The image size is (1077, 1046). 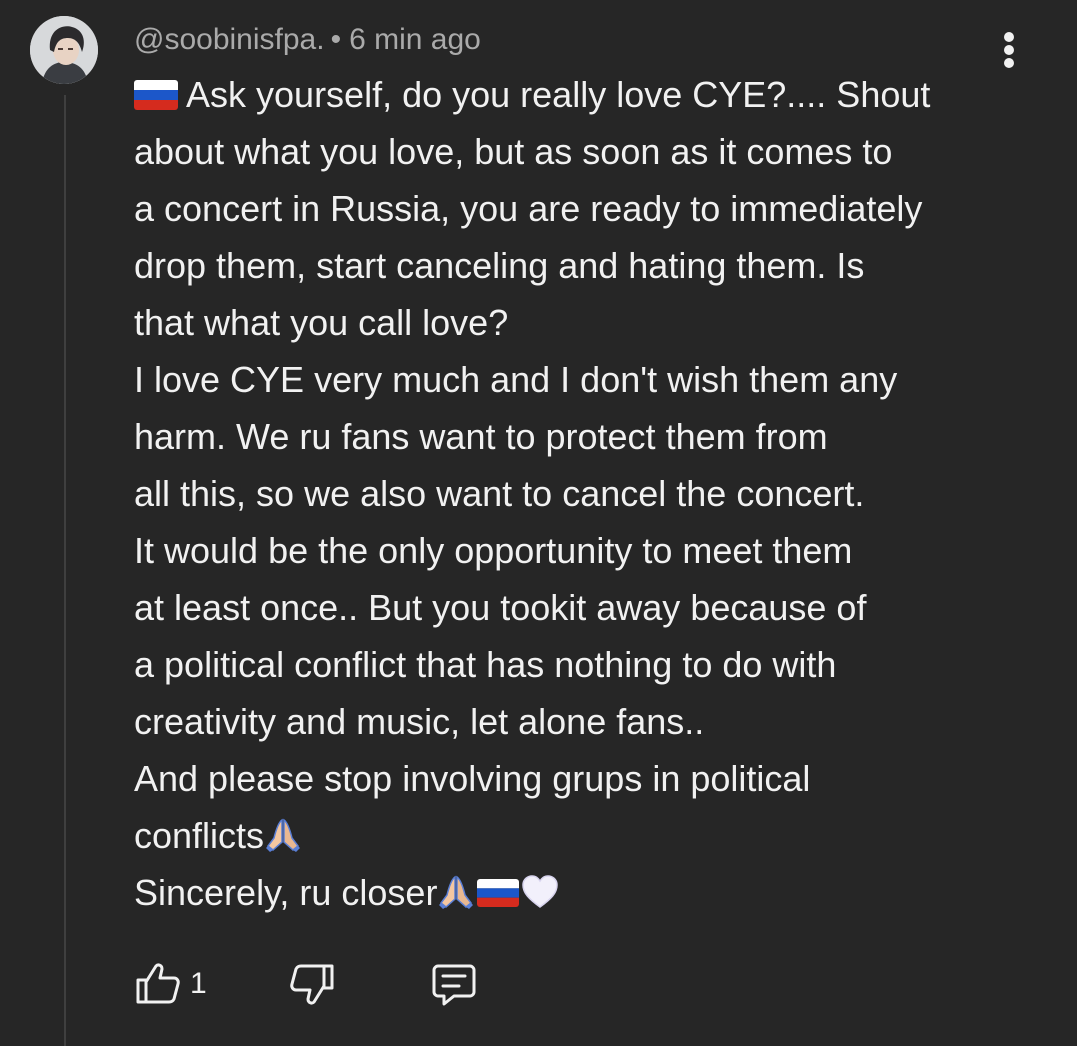 I want to click on thumb-up-icon, so click(x=158, y=983).